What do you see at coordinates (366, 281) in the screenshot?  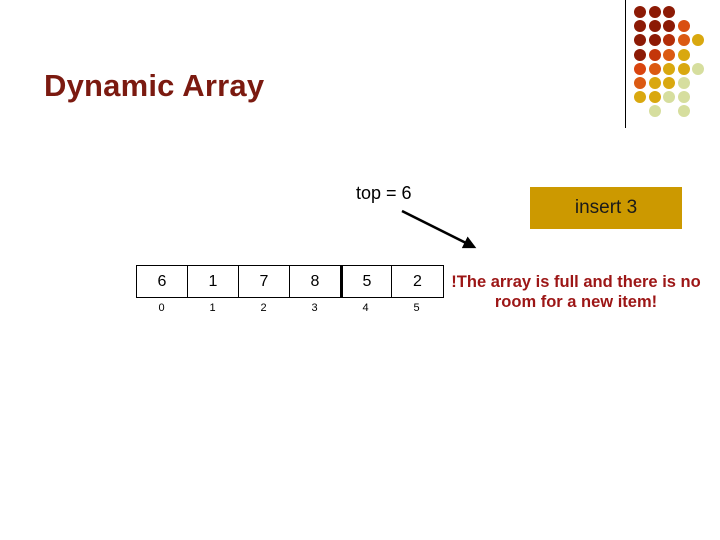 I see `array-cell: 5` at bounding box center [366, 281].